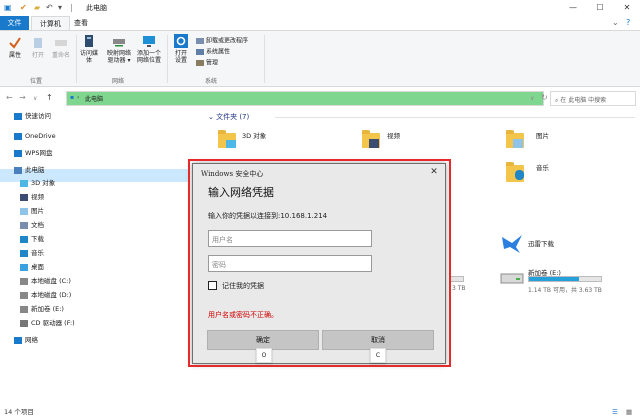 The image size is (640, 419). I want to click on sidebar-item-quick-access: 快速访问, so click(32, 116).